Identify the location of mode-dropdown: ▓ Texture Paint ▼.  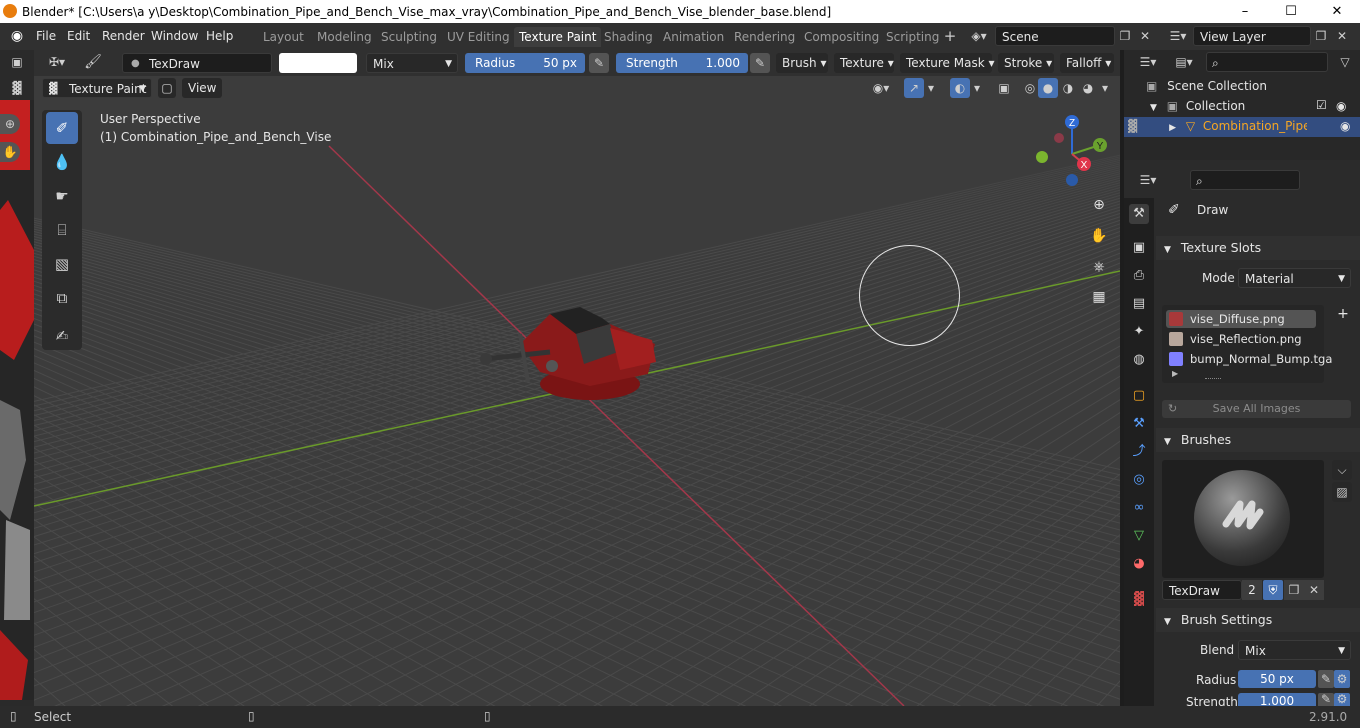
(97, 88).